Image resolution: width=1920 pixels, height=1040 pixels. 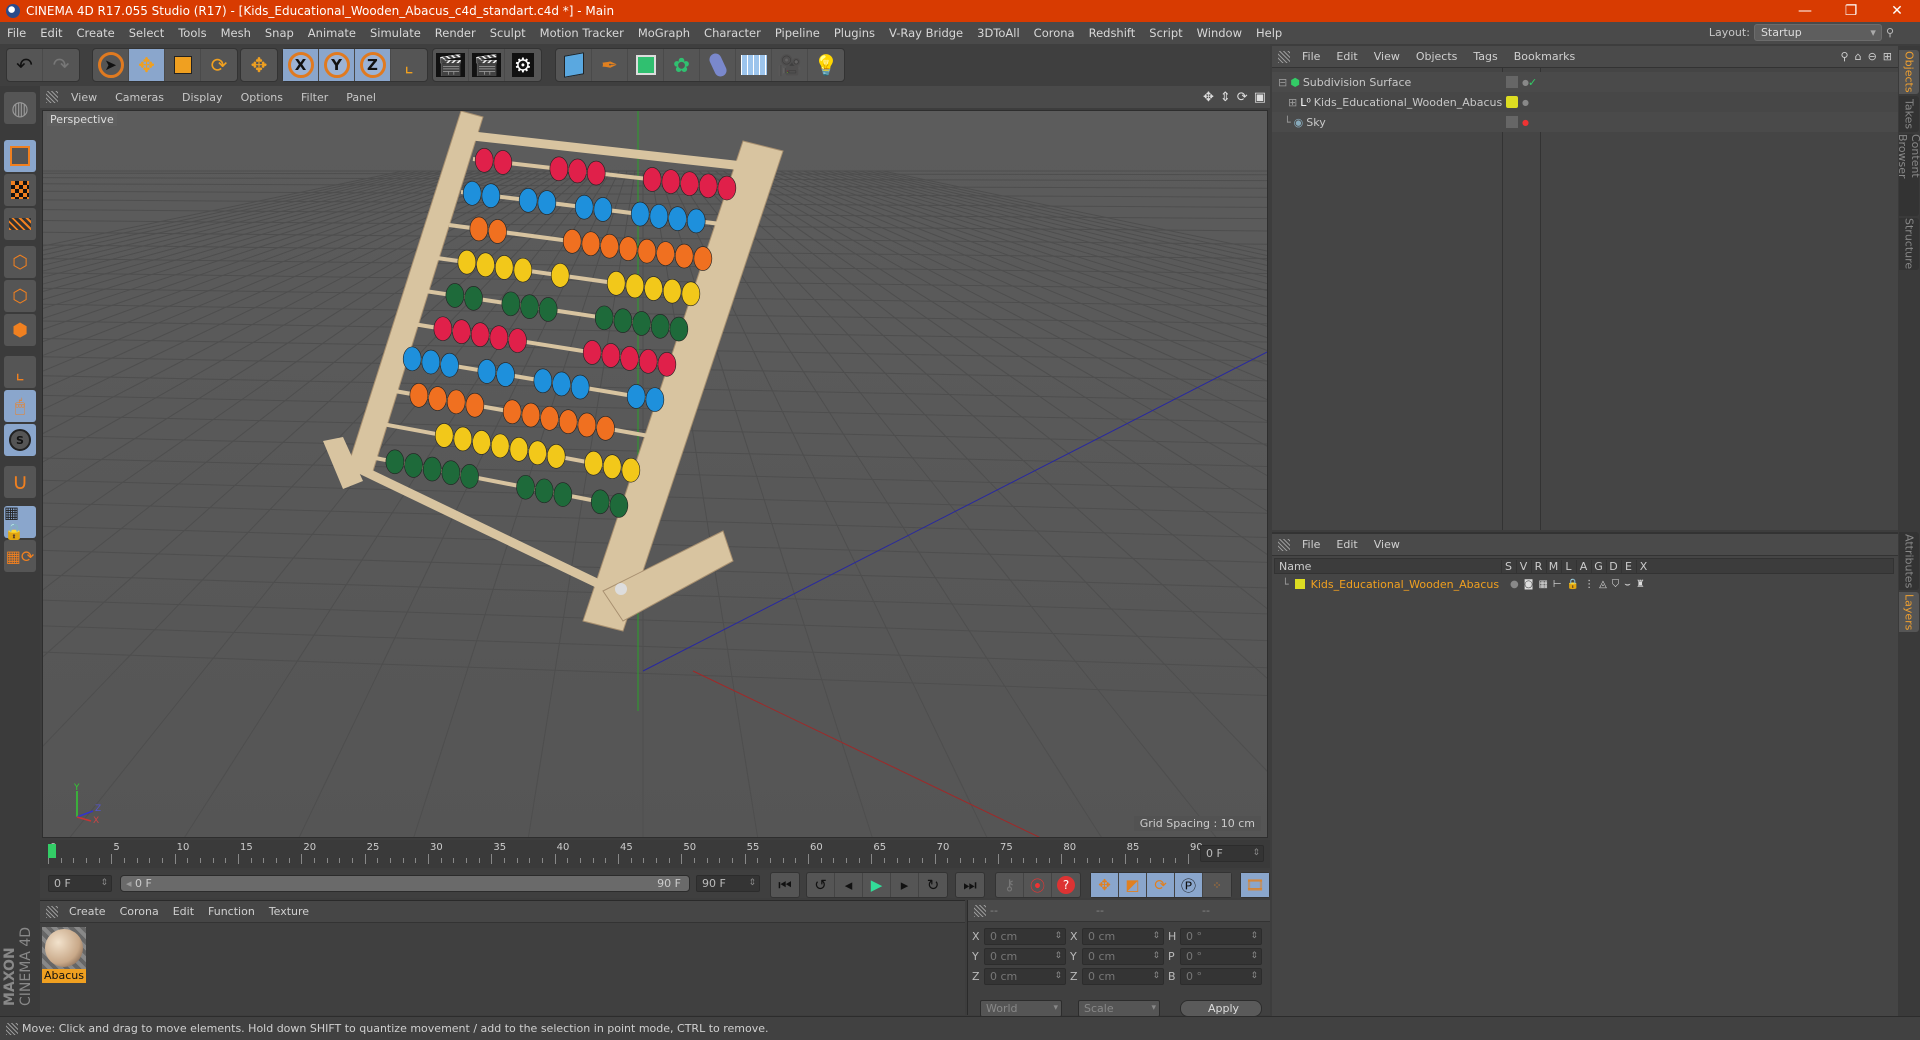 I want to click on solo-mode-button: S, so click(x=20, y=440).